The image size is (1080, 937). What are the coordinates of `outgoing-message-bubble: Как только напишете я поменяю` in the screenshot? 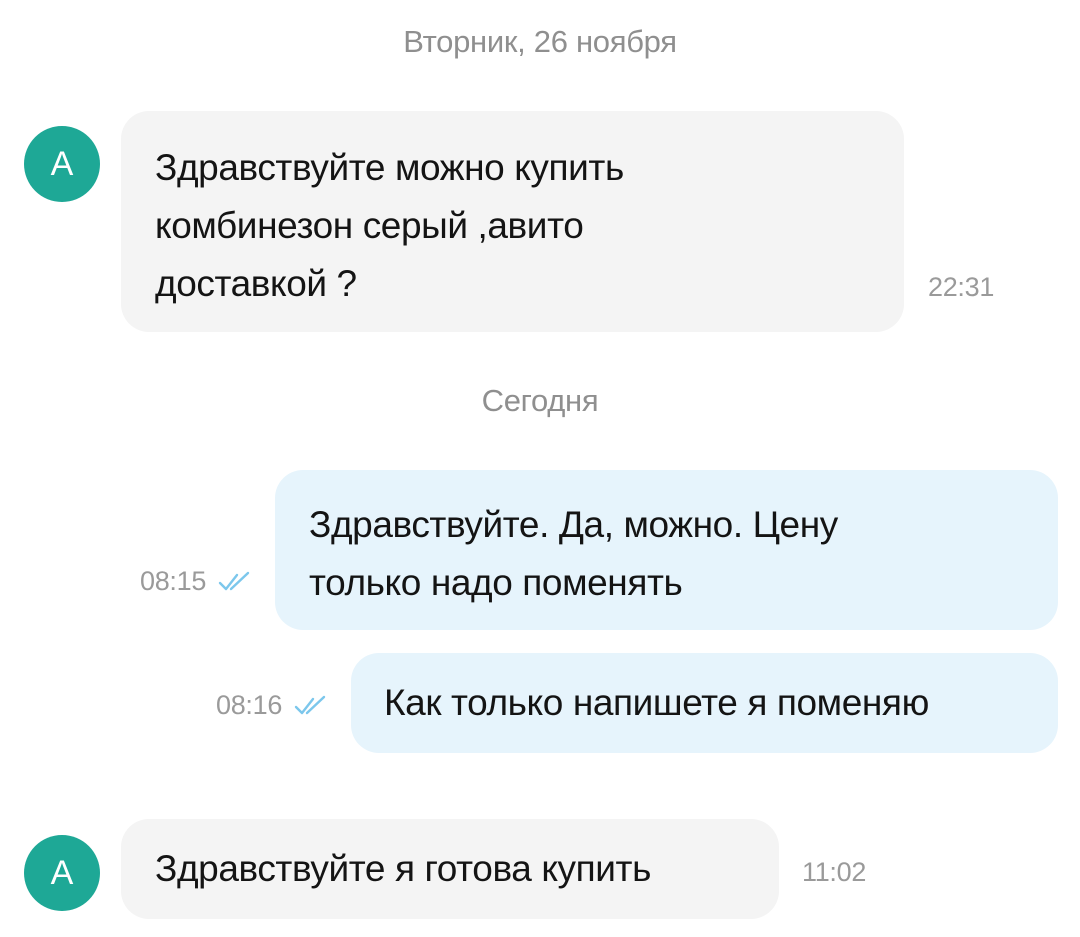 It's located at (704, 703).